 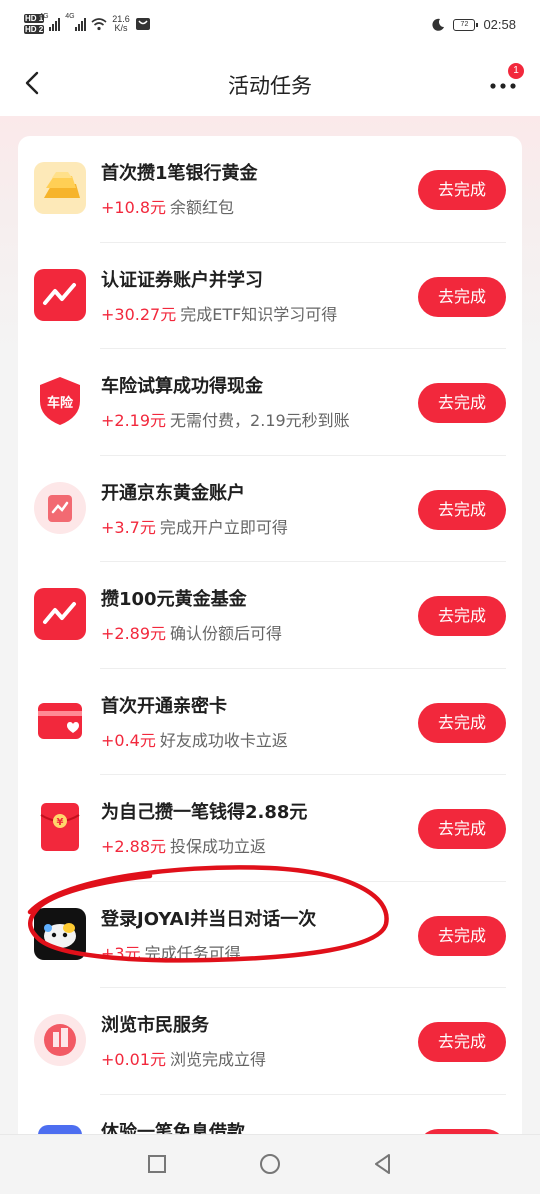 I want to click on task-subtitle: +10.8元 余额红包, so click(x=167, y=206).